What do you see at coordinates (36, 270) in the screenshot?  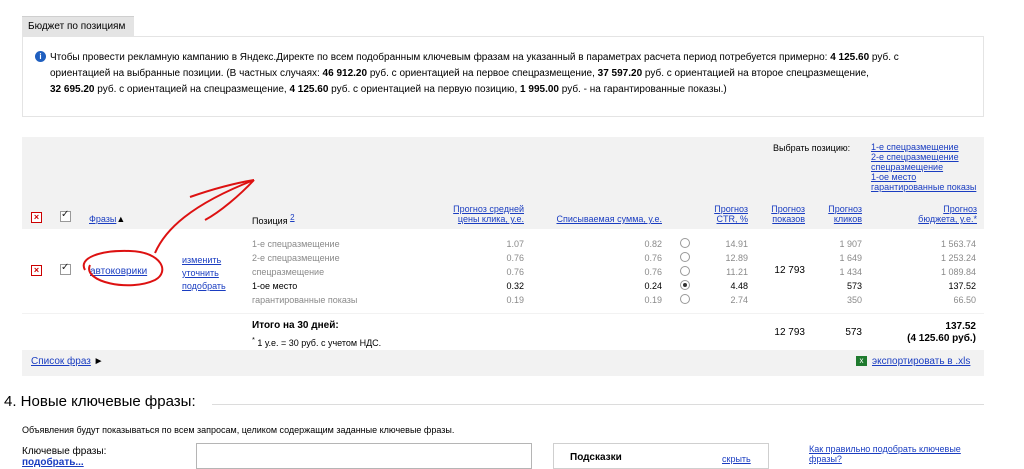 I see `delete-phrase-icon: ×` at bounding box center [36, 270].